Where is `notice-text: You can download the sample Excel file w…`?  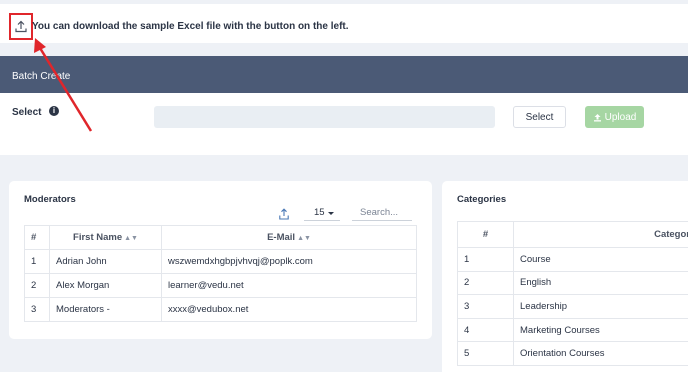
notice-text: You can download the sample Excel file w… is located at coordinates (190, 26).